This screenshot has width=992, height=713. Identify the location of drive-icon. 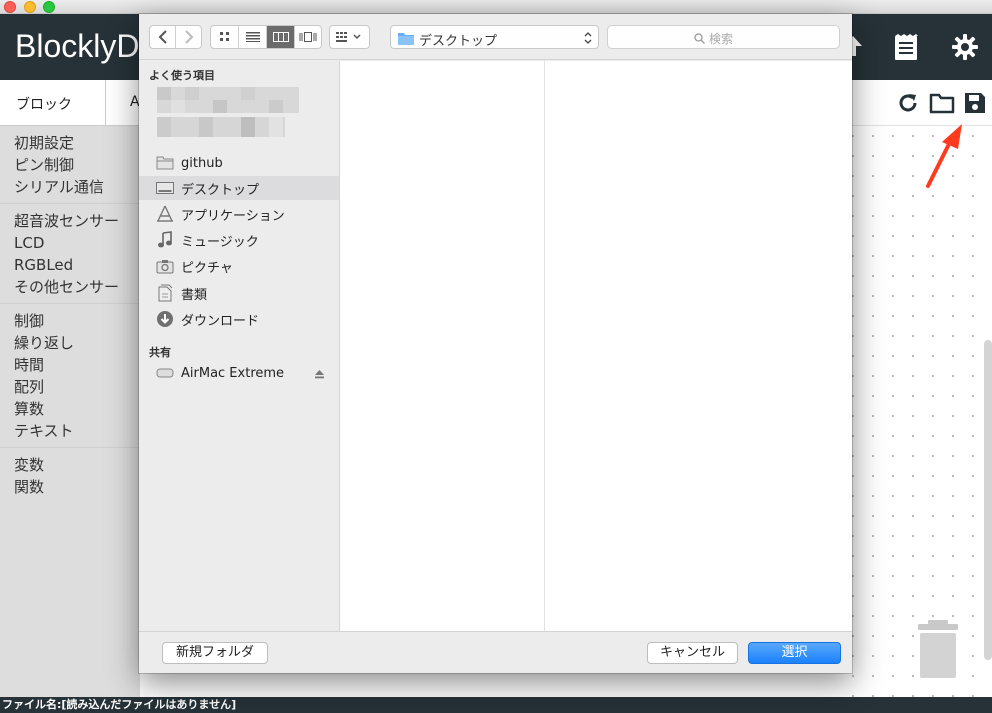
(165, 373).